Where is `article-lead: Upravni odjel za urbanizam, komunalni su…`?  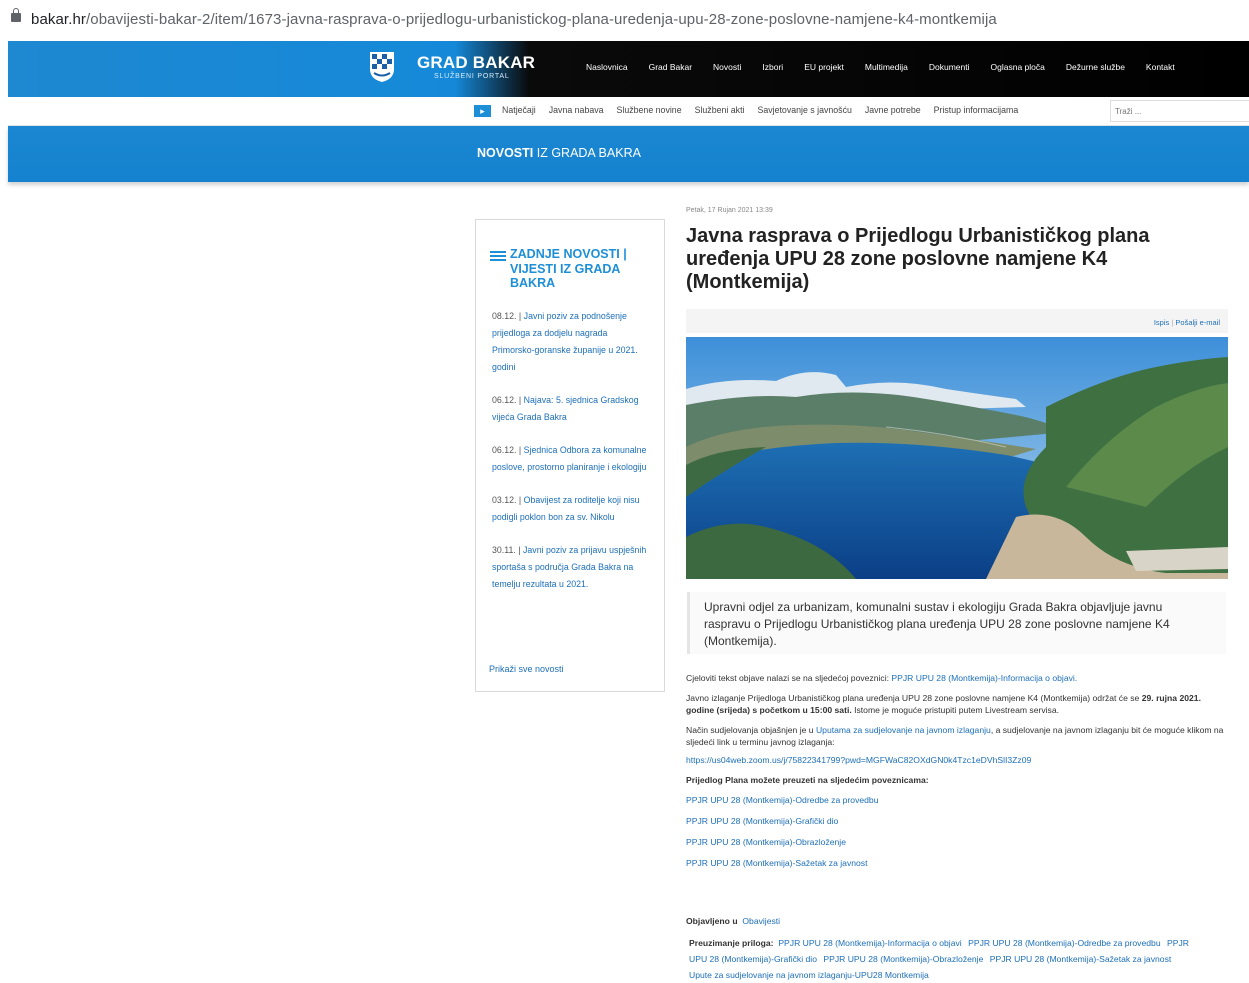
article-lead: Upravni odjel za urbanizam, komunalni su… is located at coordinates (956, 623).